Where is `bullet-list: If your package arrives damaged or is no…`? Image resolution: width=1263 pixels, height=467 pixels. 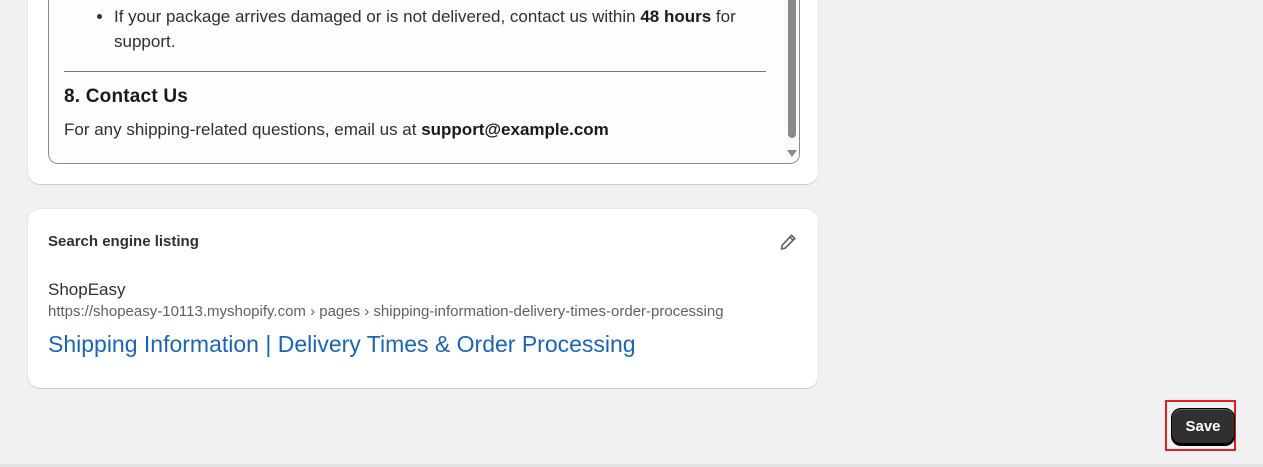
bullet-list: If your package arrives damaged or is no… is located at coordinates (415, 29).